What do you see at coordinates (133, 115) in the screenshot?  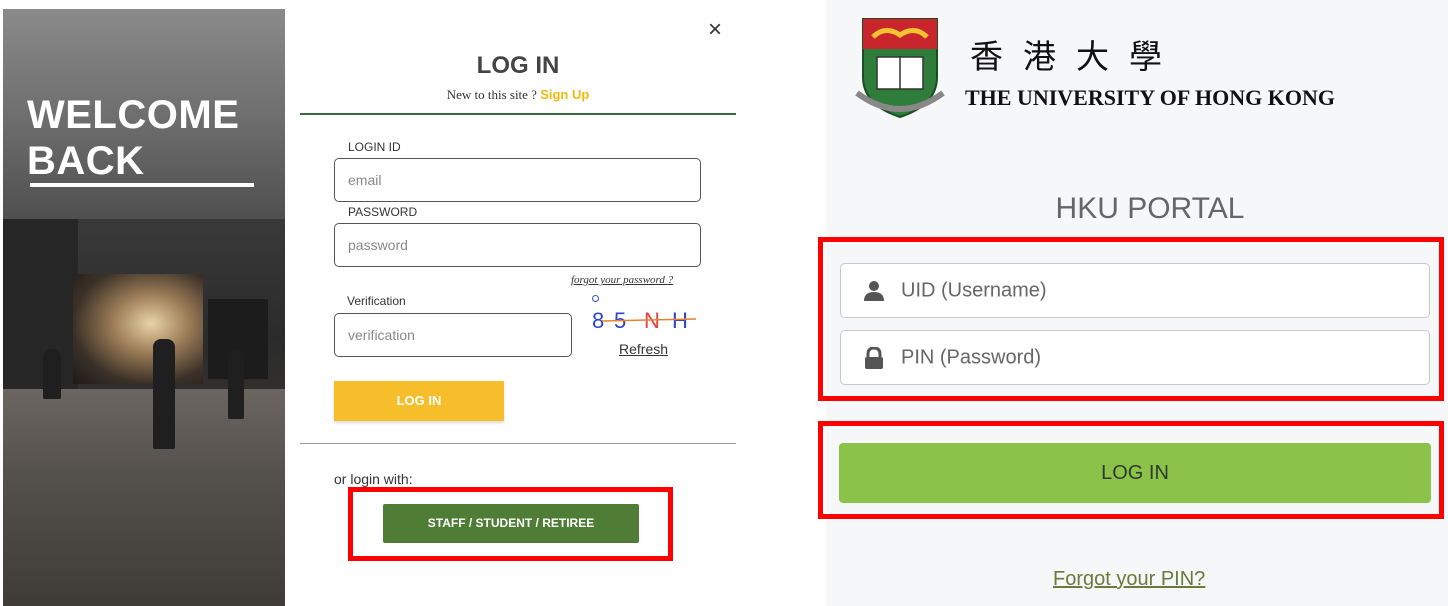 I see `welcome-line-1: WELCOME` at bounding box center [133, 115].